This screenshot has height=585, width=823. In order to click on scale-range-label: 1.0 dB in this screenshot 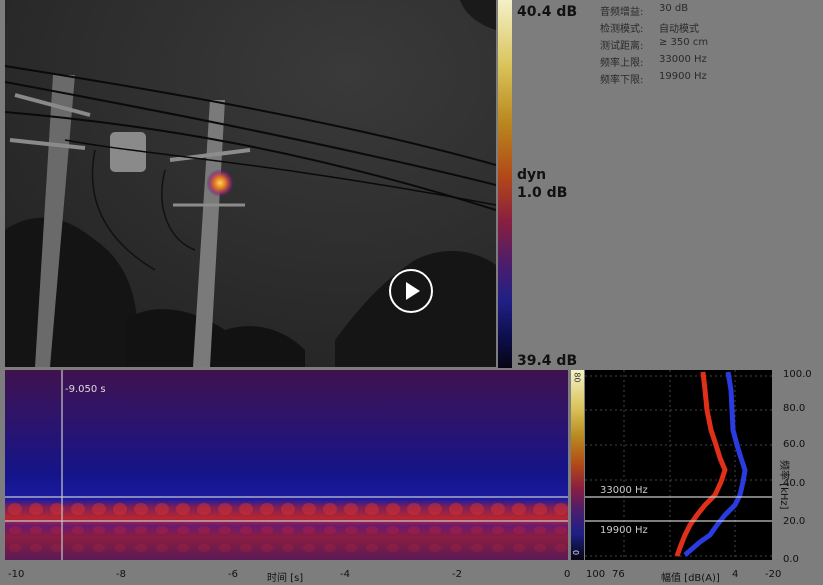, I will do `click(542, 193)`.